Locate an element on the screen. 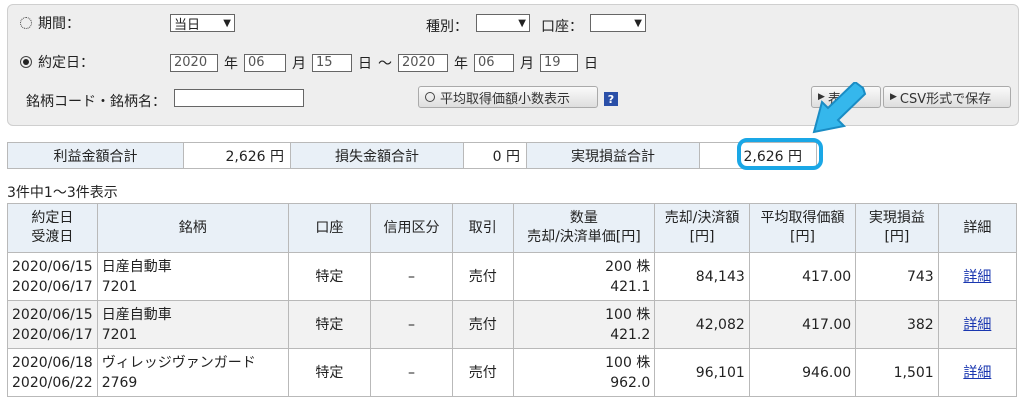 The image size is (1024, 408). to-day-input: 19 is located at coordinates (559, 63).